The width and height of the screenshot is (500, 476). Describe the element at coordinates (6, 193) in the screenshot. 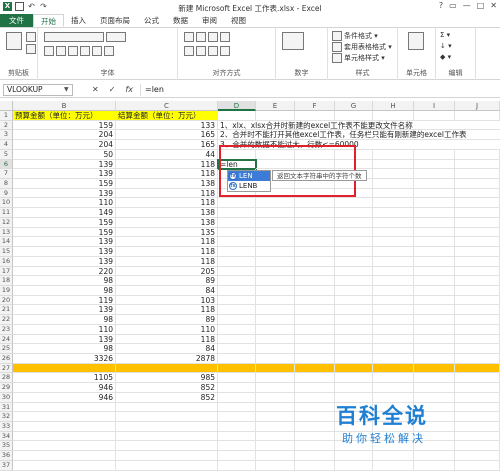

I see `row-header: 9` at that location.